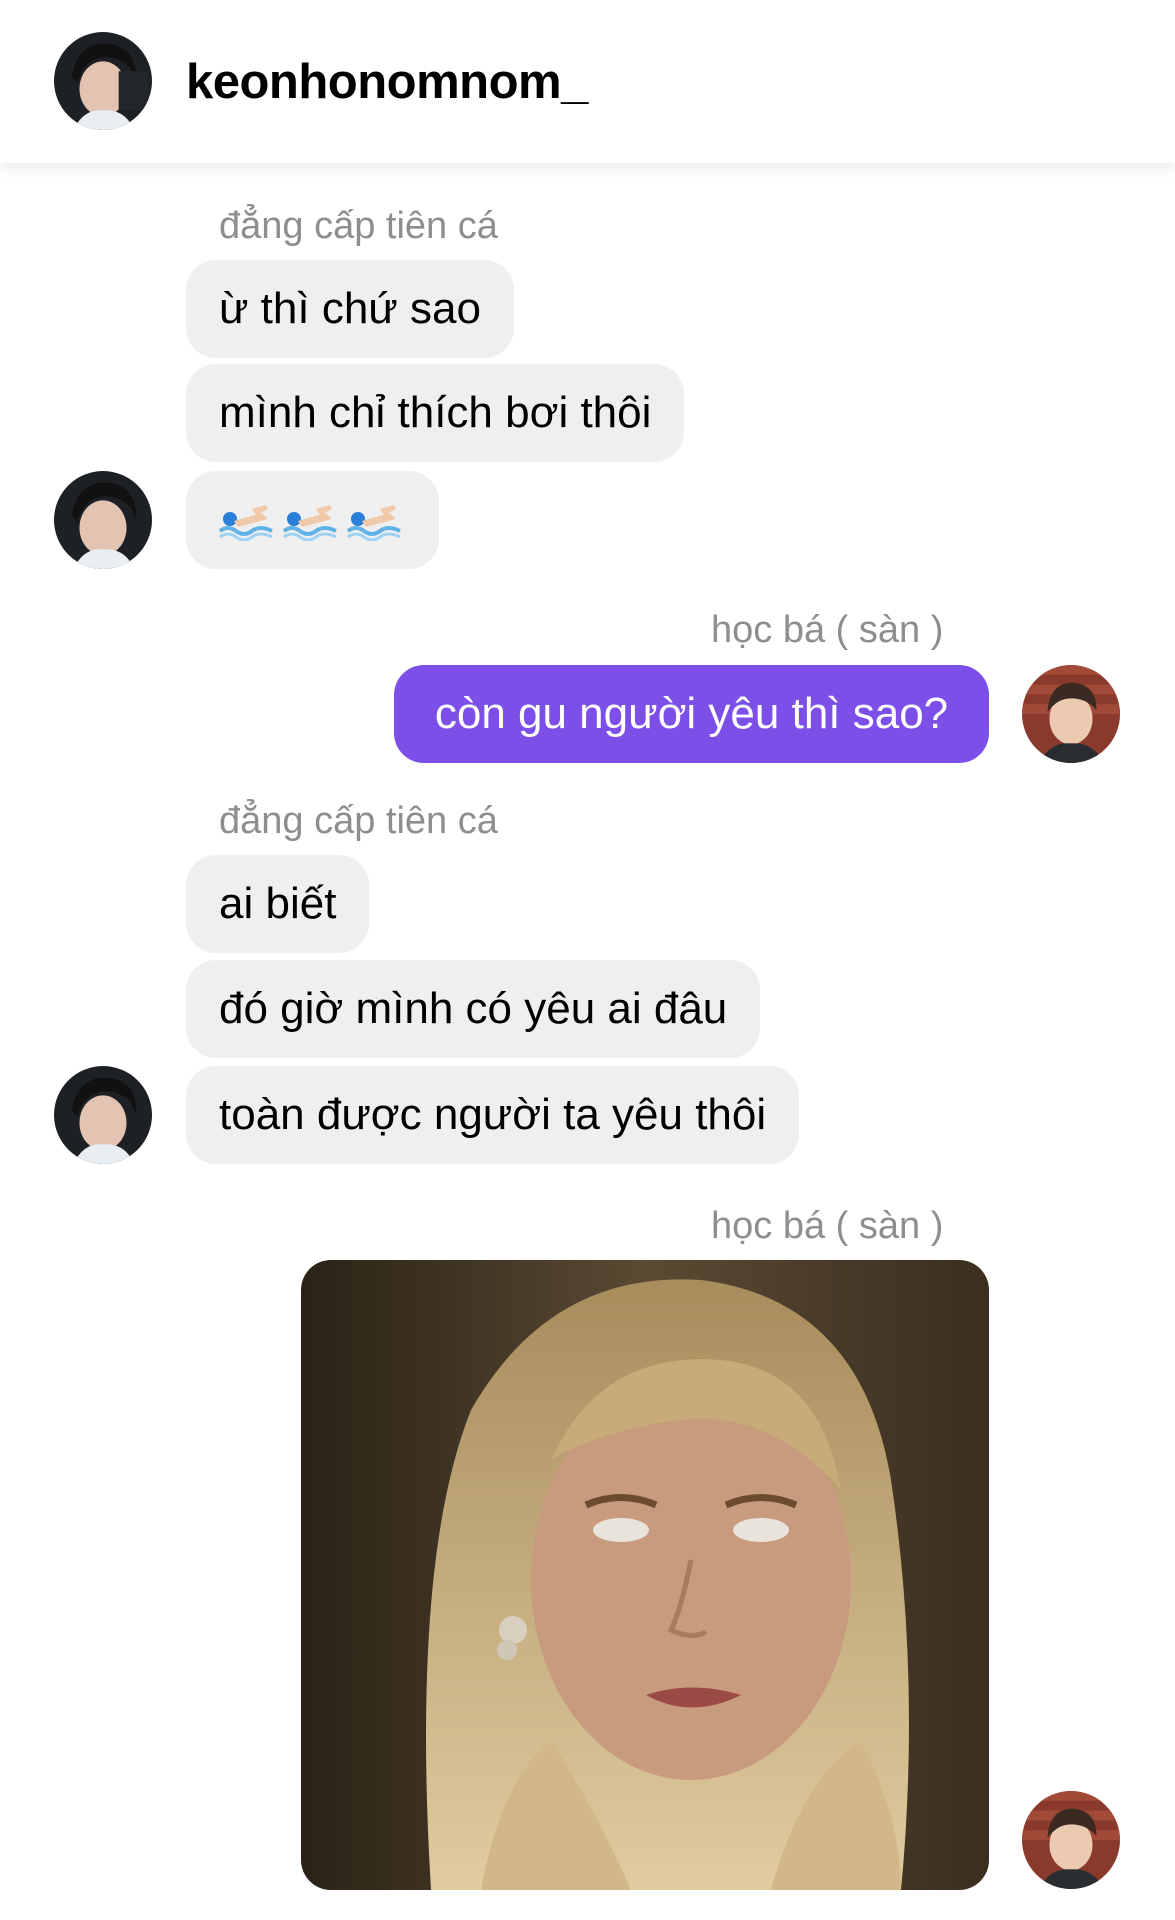 This screenshot has width=1175, height=1920. What do you see at coordinates (493, 1115) in the screenshot?
I see `message-bubble: toàn được người ta yêu thôi` at bounding box center [493, 1115].